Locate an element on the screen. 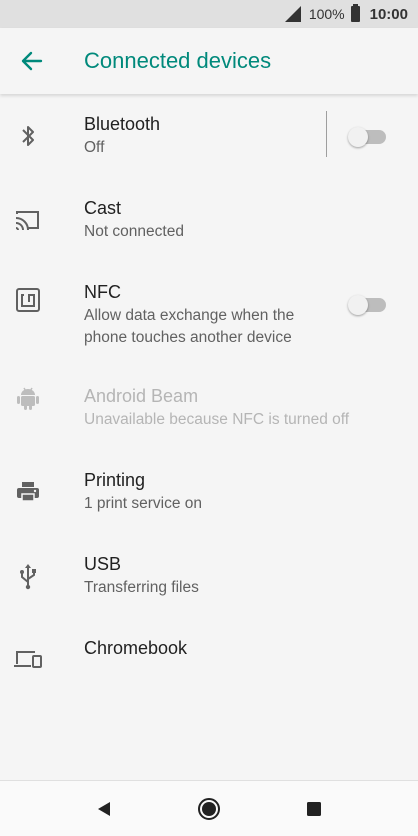  nav-recents-button is located at coordinates (314, 809).